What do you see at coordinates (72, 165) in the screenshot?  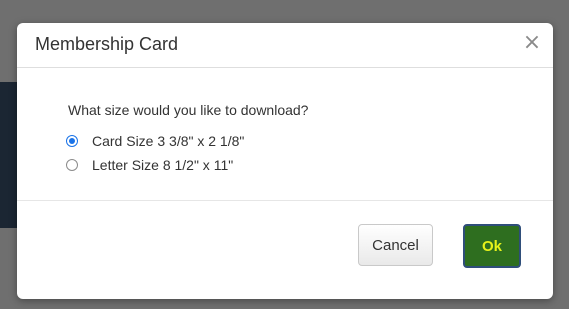 I see `letter-size-radio` at bounding box center [72, 165].